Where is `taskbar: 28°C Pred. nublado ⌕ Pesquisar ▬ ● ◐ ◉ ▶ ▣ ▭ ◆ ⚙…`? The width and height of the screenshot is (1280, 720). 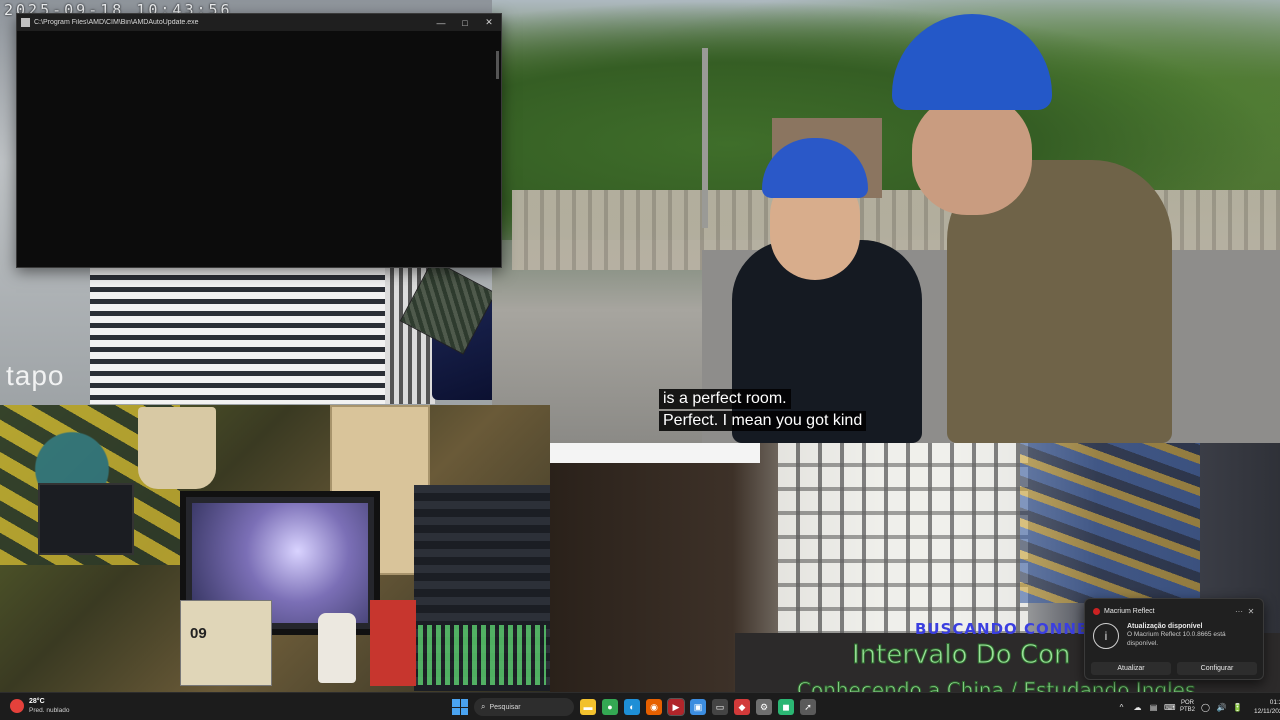
taskbar: 28°C Pred. nublado ⌕ Pesquisar ▬ ● ◐ ◉ ▶ ▣ ▭ ◆ ⚙… is located at coordinates (640, 706).